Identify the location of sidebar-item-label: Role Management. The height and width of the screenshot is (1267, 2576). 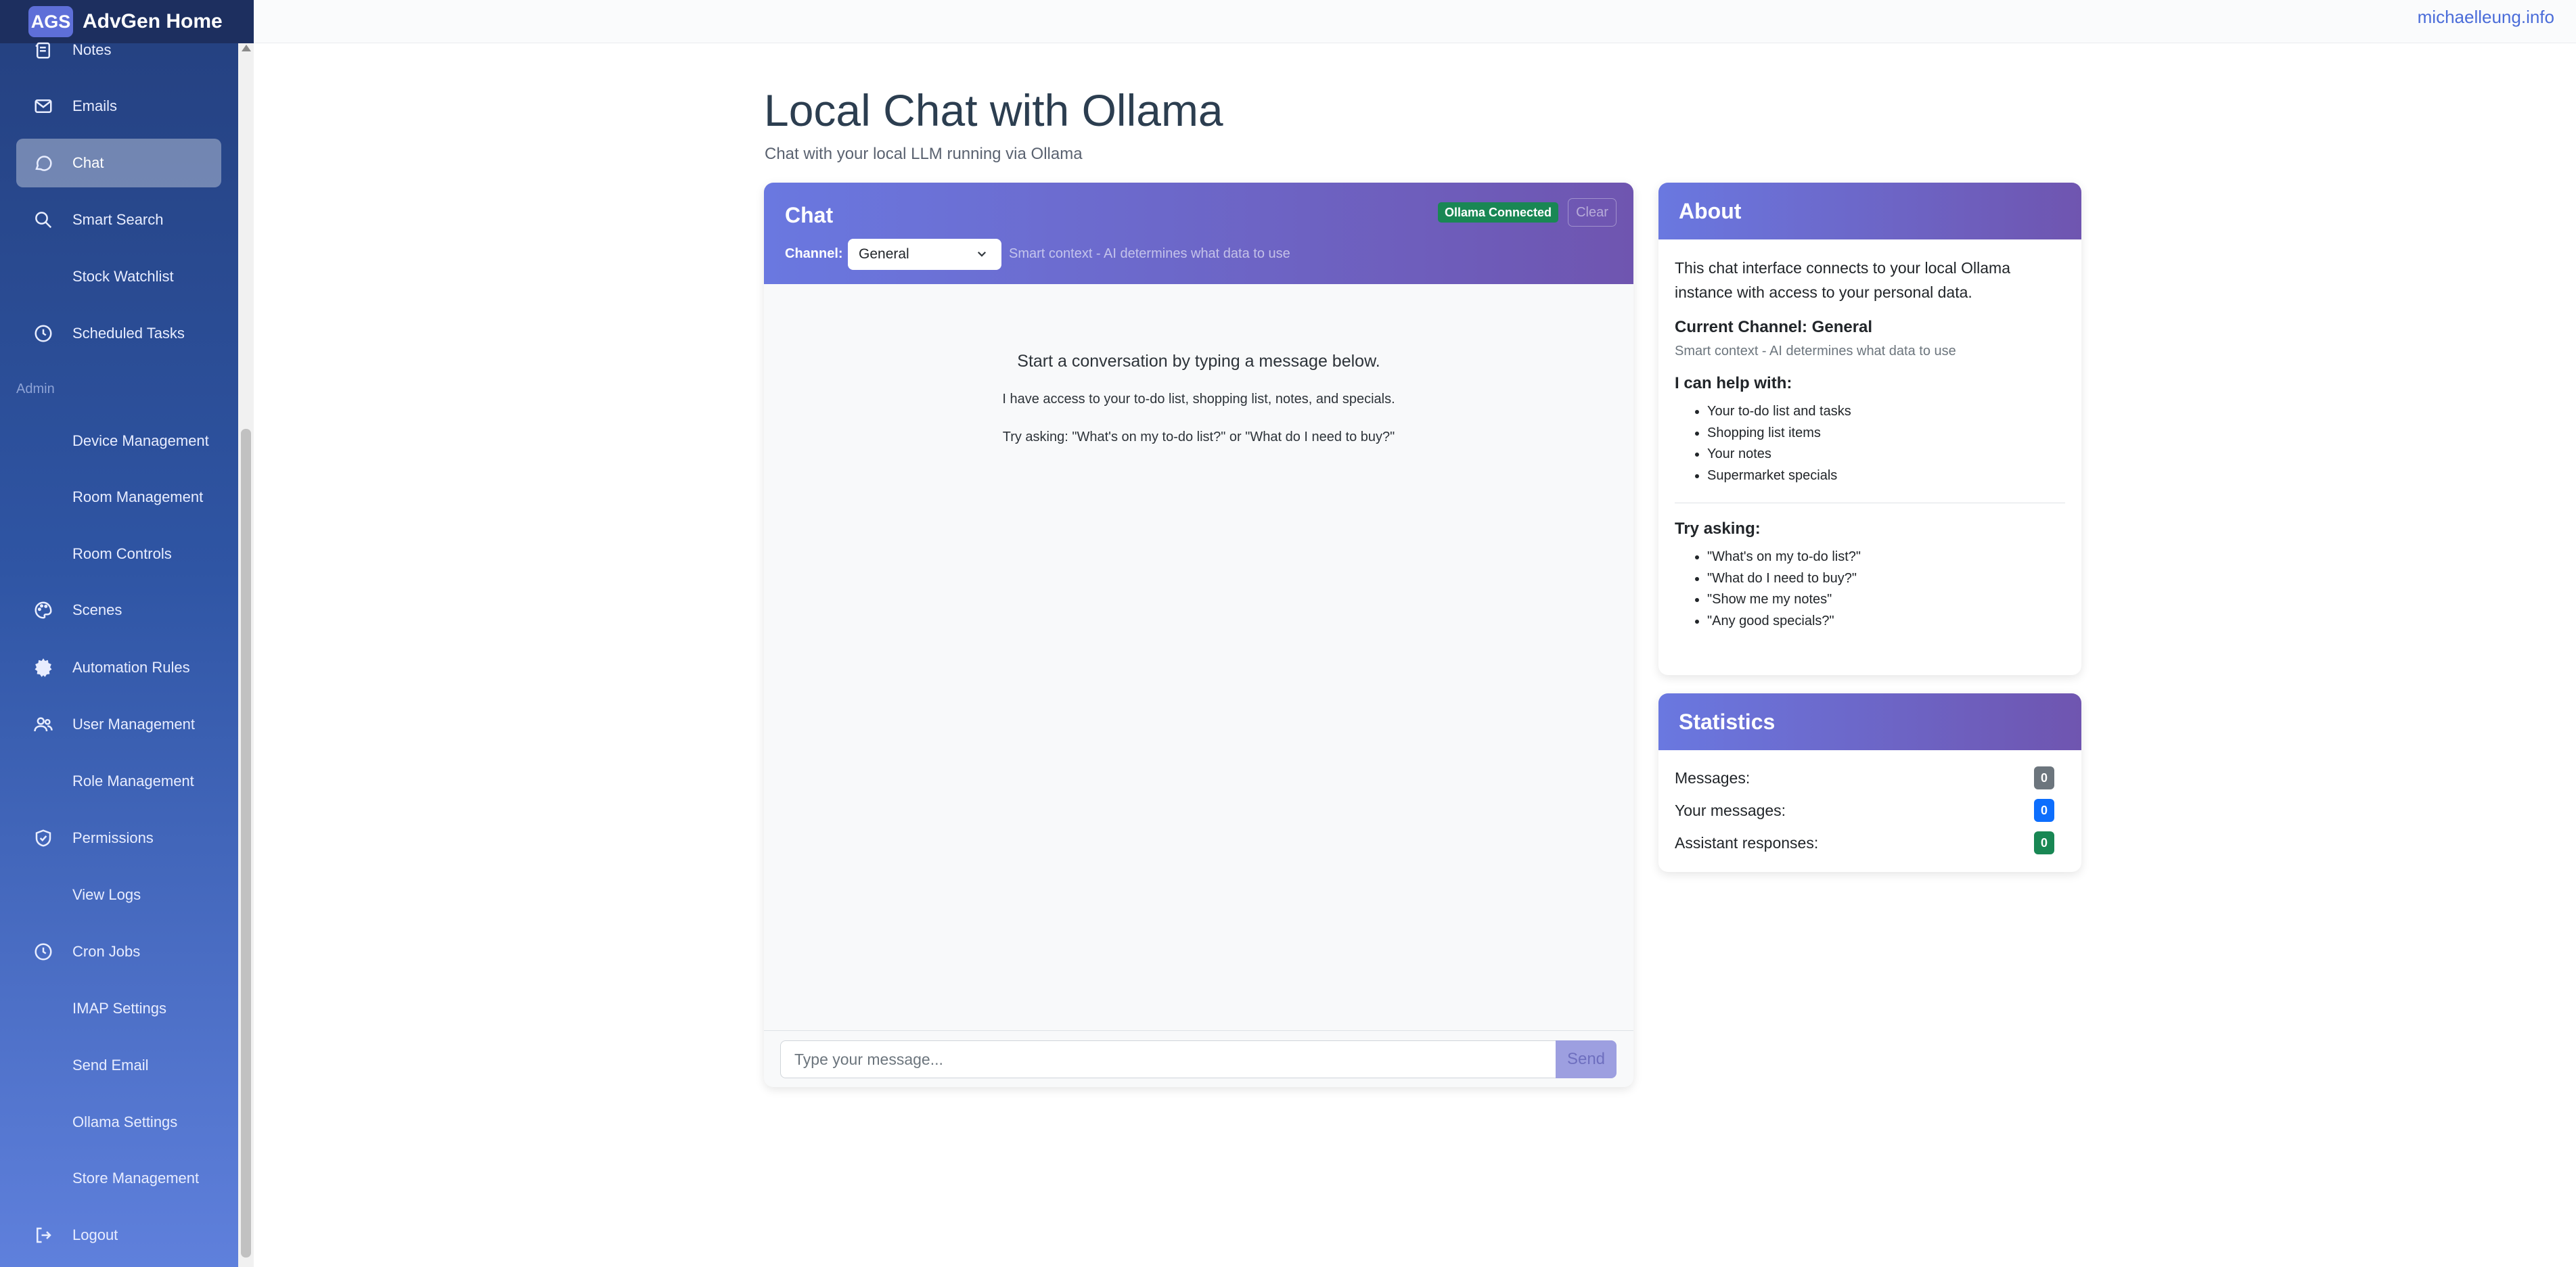
(133, 781).